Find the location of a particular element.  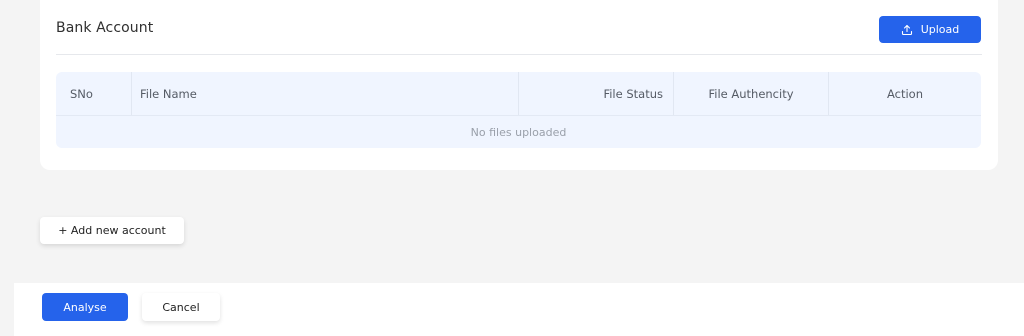

upload-button: Upload is located at coordinates (930, 29).